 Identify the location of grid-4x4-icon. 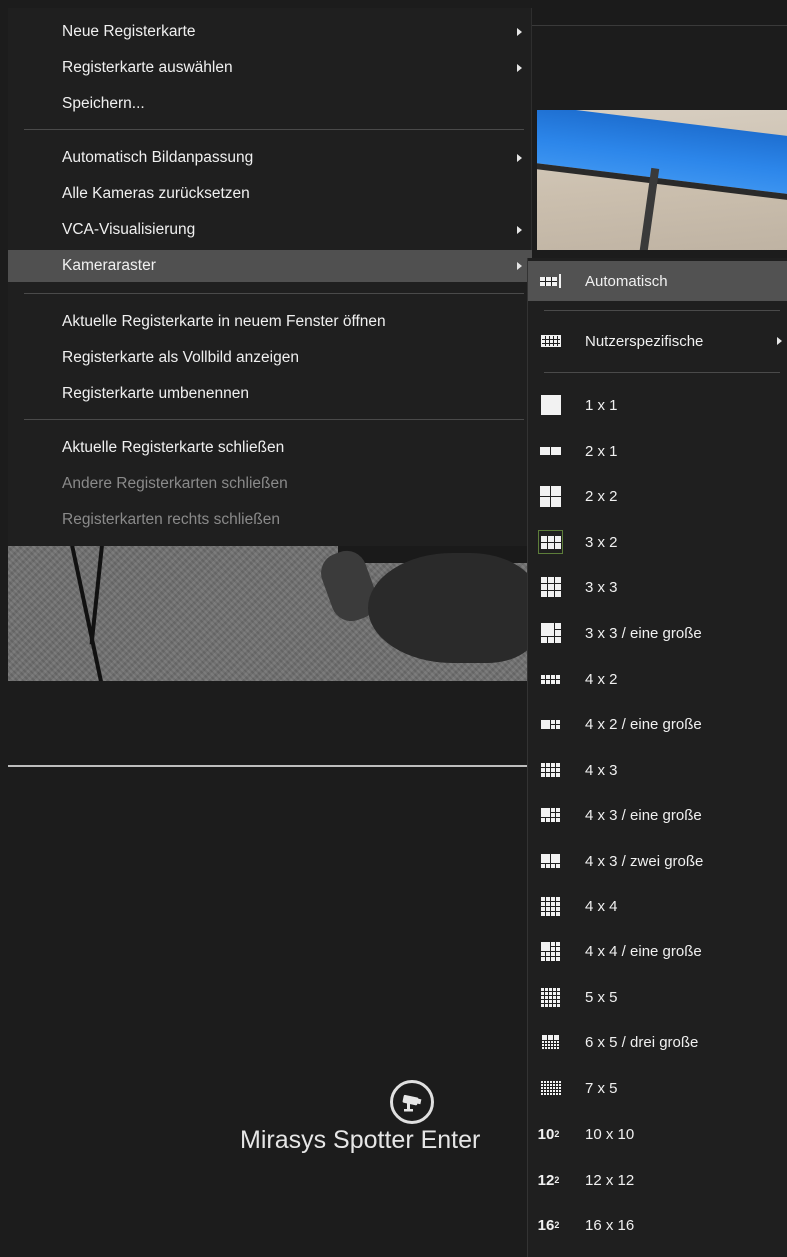
(550, 906).